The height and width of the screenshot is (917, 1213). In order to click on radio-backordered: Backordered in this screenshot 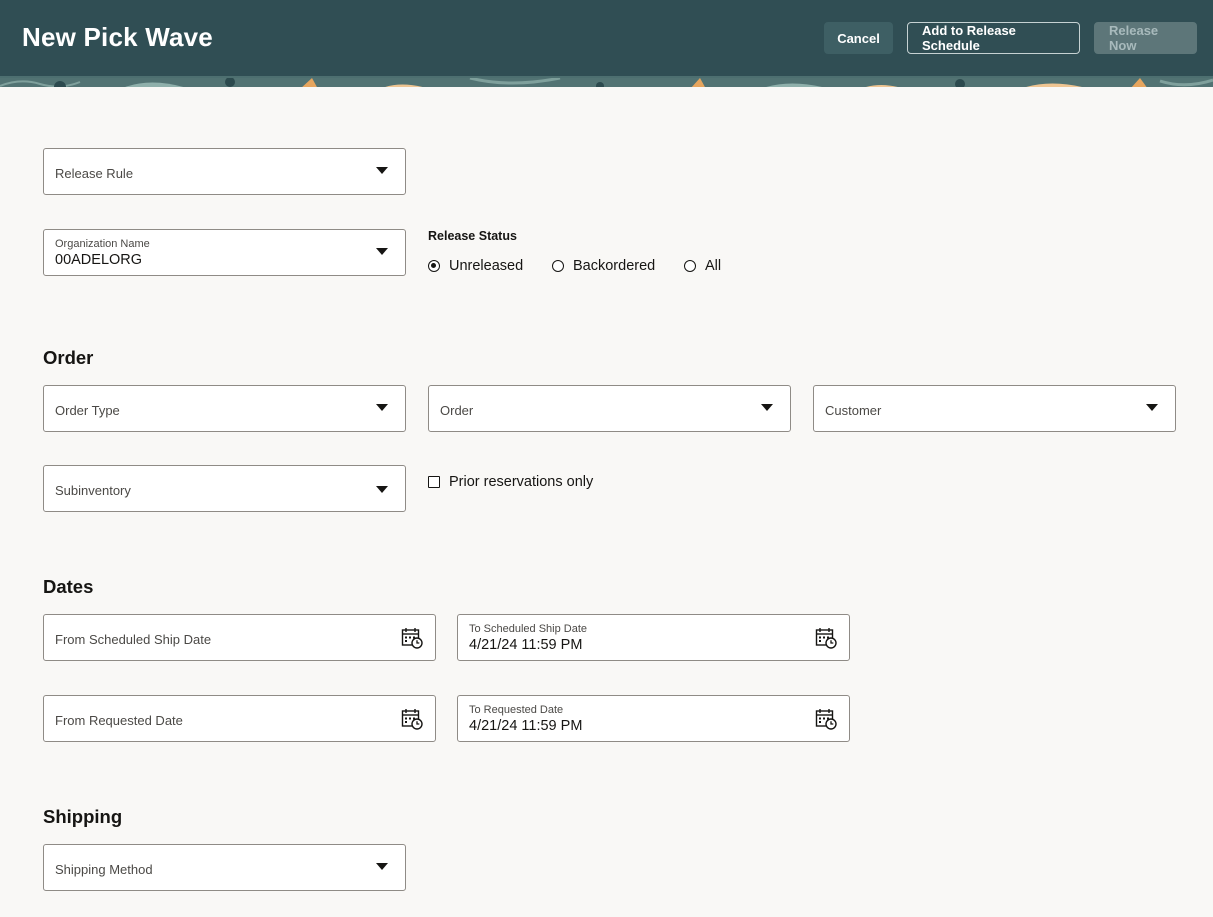, I will do `click(603, 266)`.